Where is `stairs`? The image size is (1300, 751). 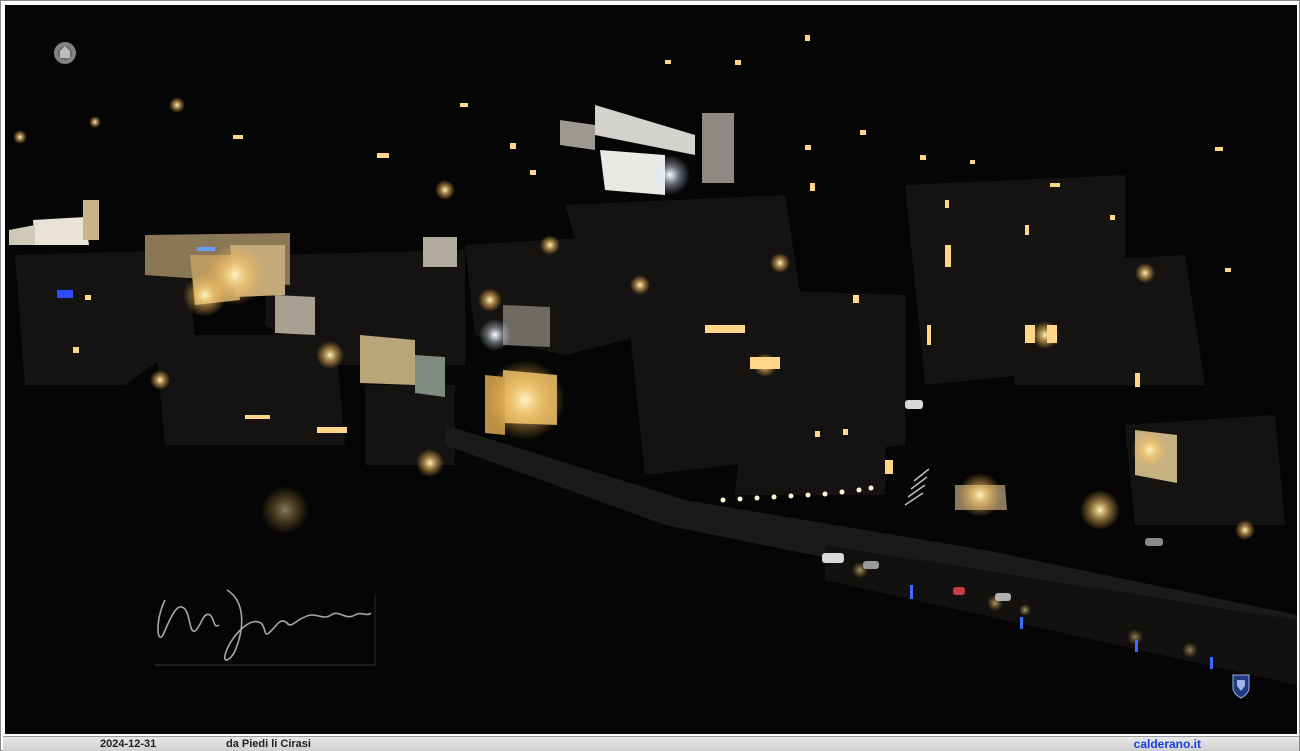 stairs is located at coordinates (917, 487).